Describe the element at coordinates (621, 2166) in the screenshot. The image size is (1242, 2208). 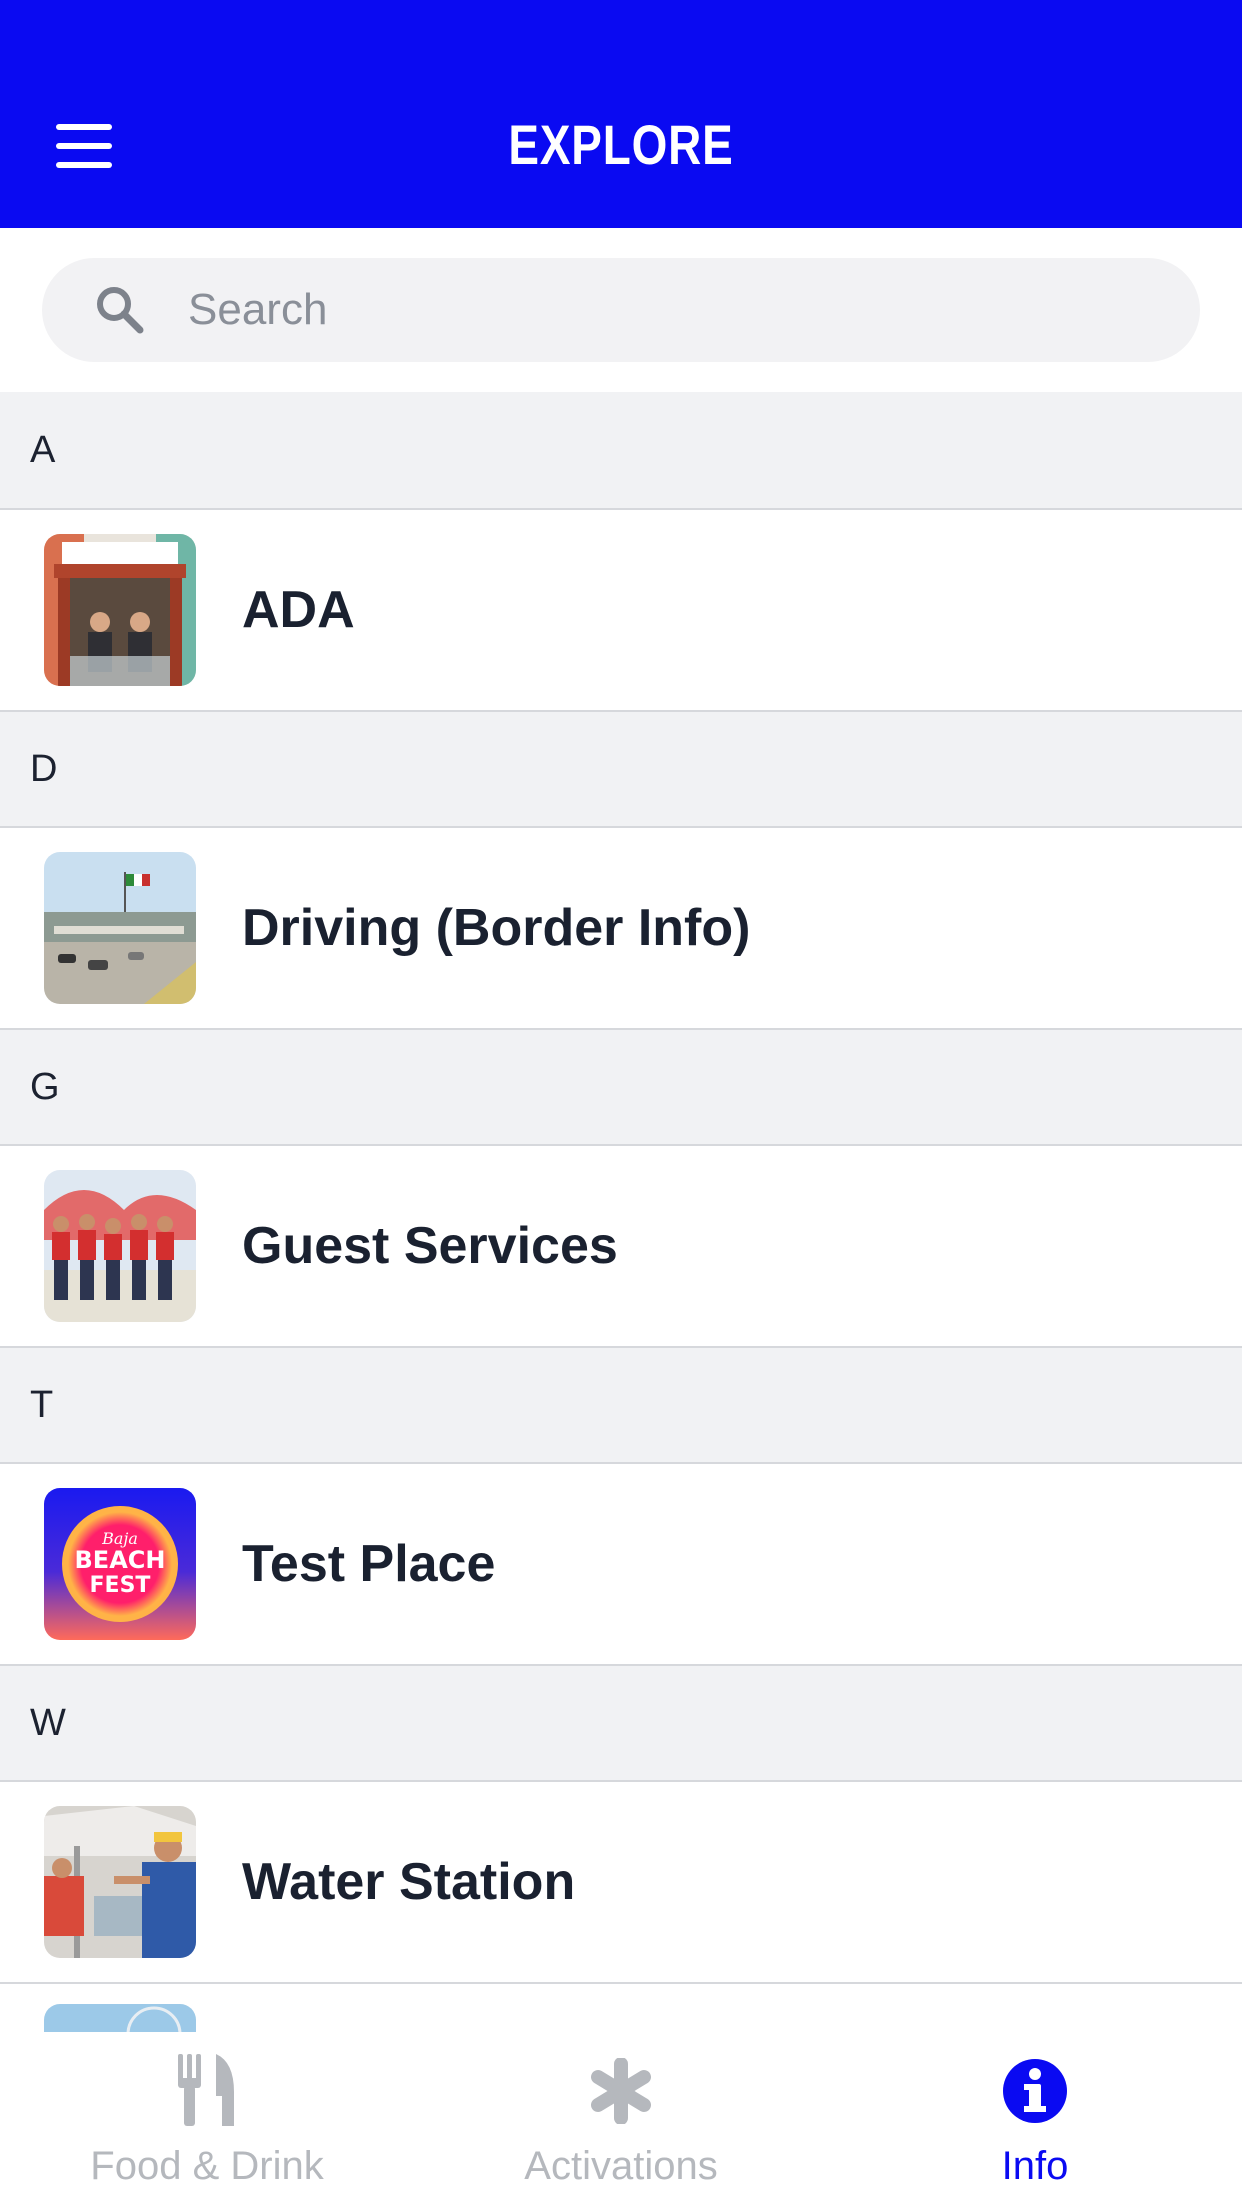
I see `tab-label: Activations` at that location.